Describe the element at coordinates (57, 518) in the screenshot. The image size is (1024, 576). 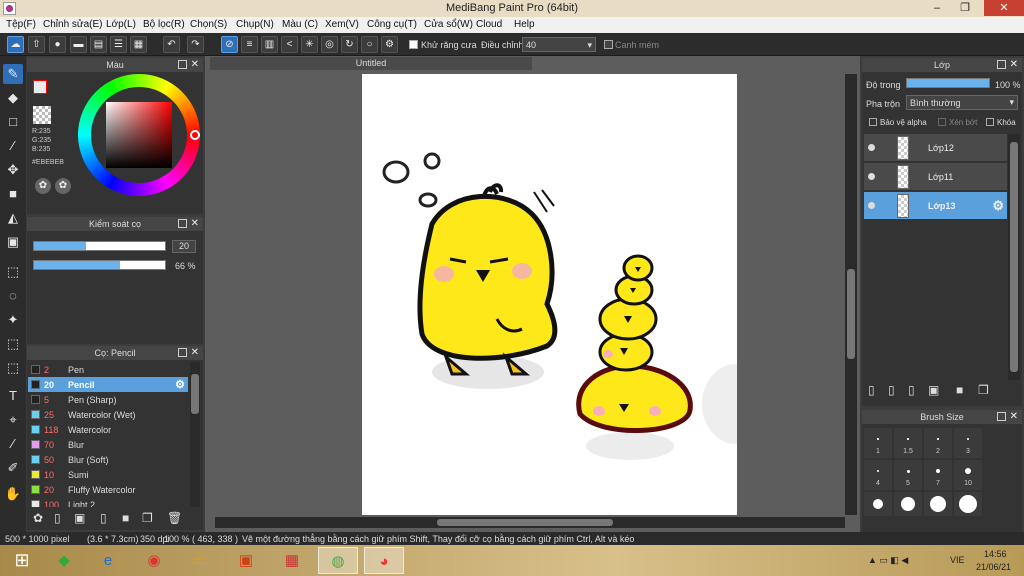
I see `new-brush-icon: ▯` at that location.